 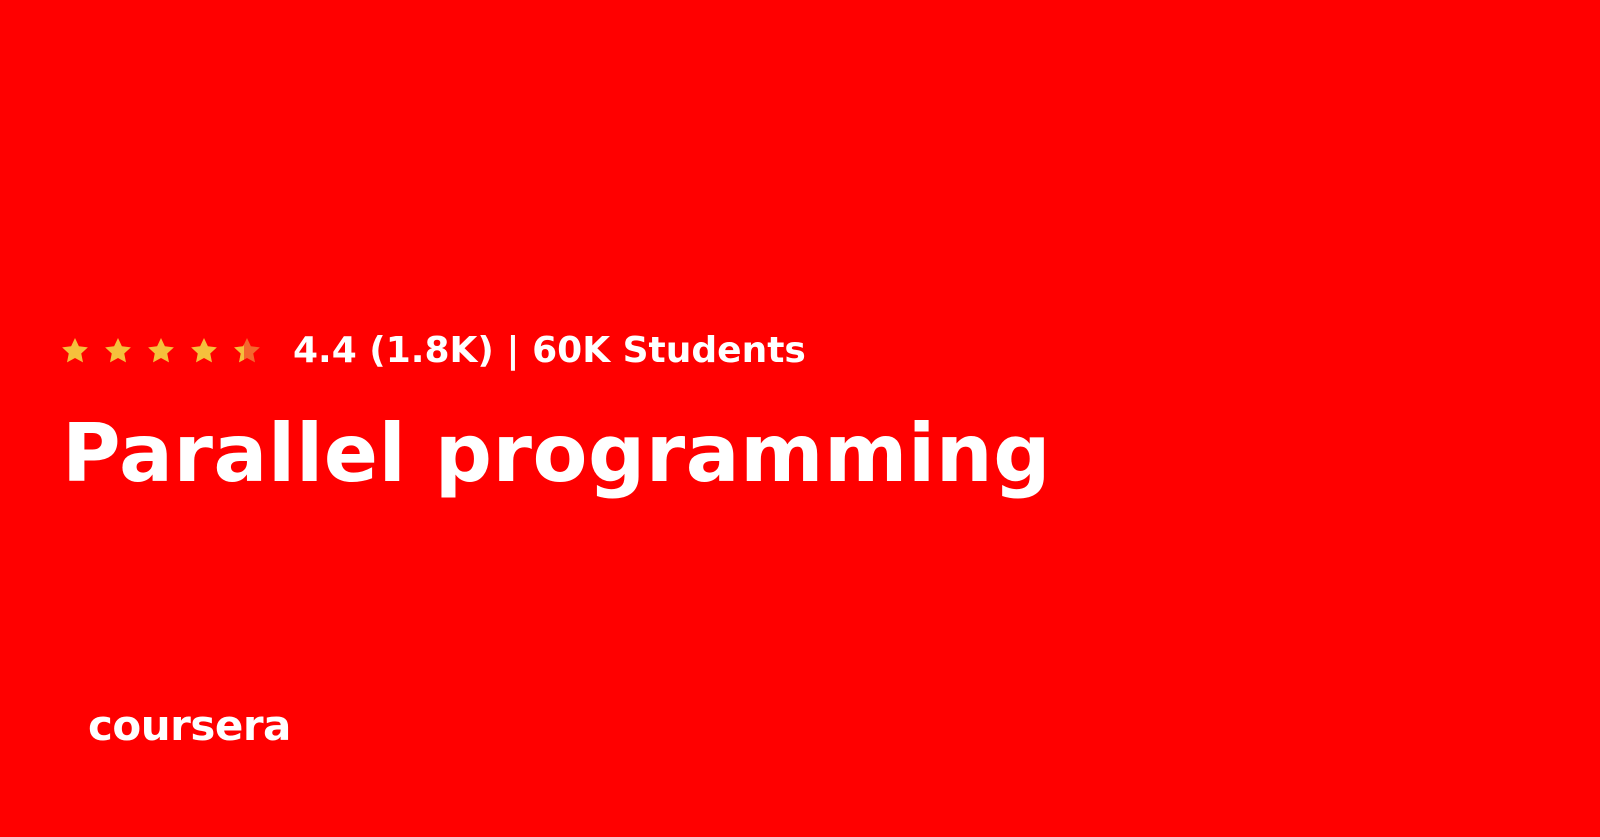 What do you see at coordinates (549, 350) in the screenshot?
I see `rating-summary: 4.4 (1.8K) | 60K Students` at bounding box center [549, 350].